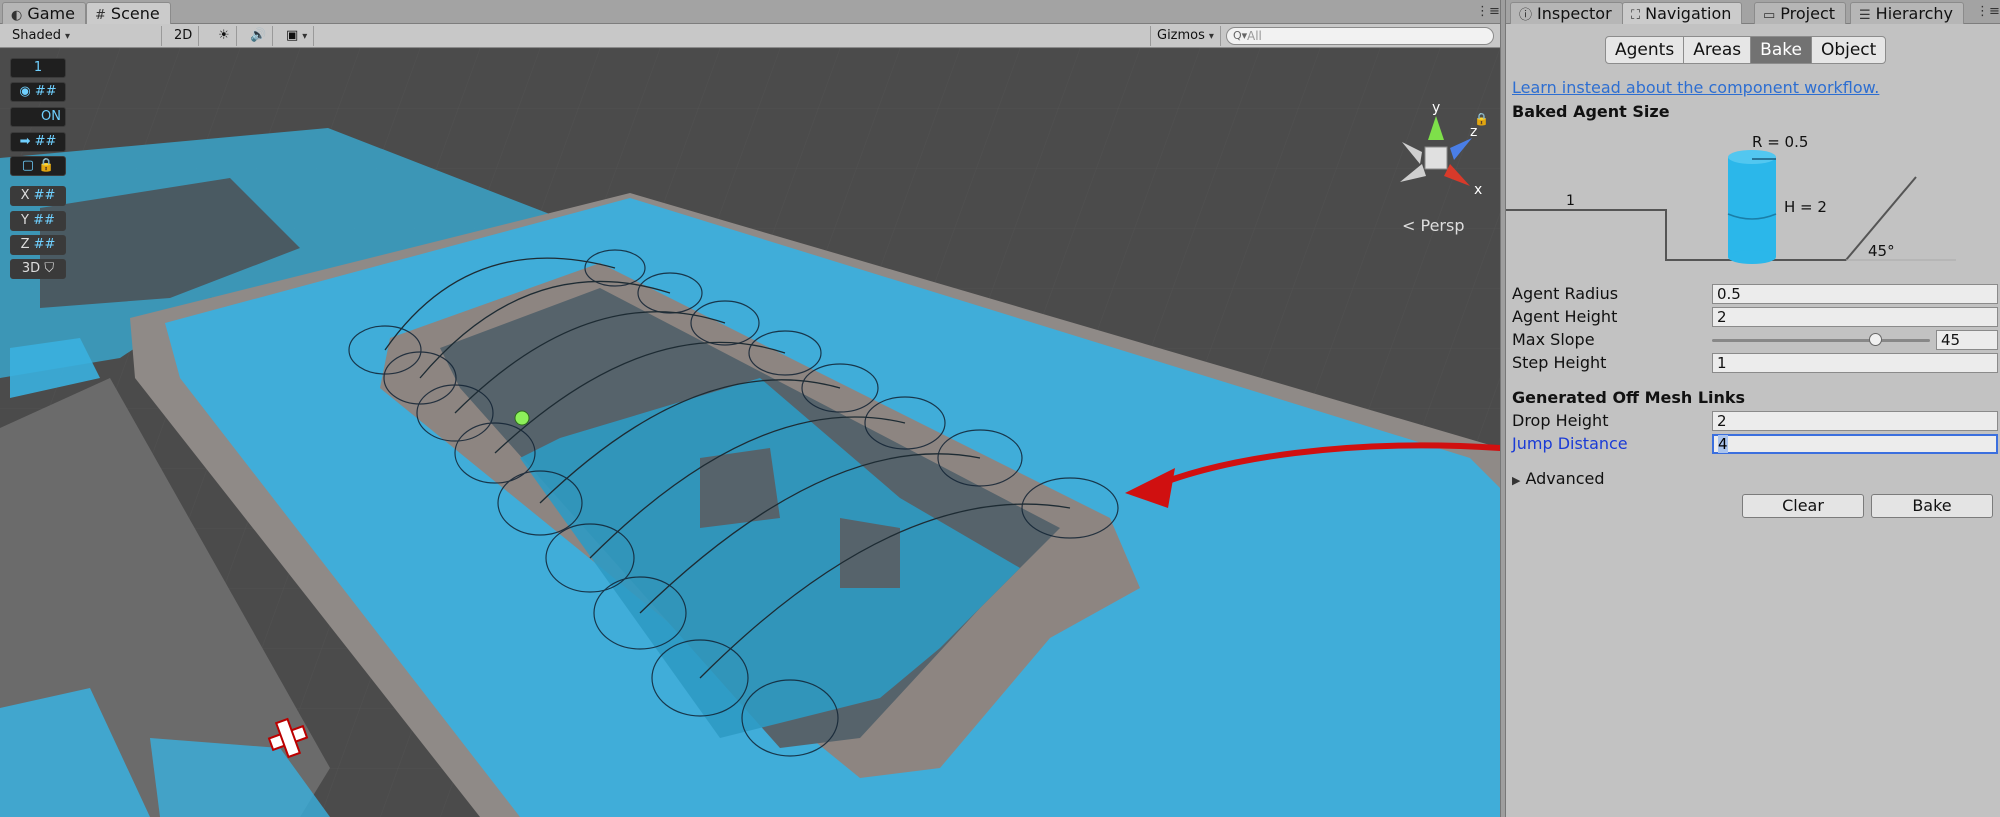  What do you see at coordinates (44, 13) in the screenshot?
I see `tab-game: ◐ Game` at bounding box center [44, 13].